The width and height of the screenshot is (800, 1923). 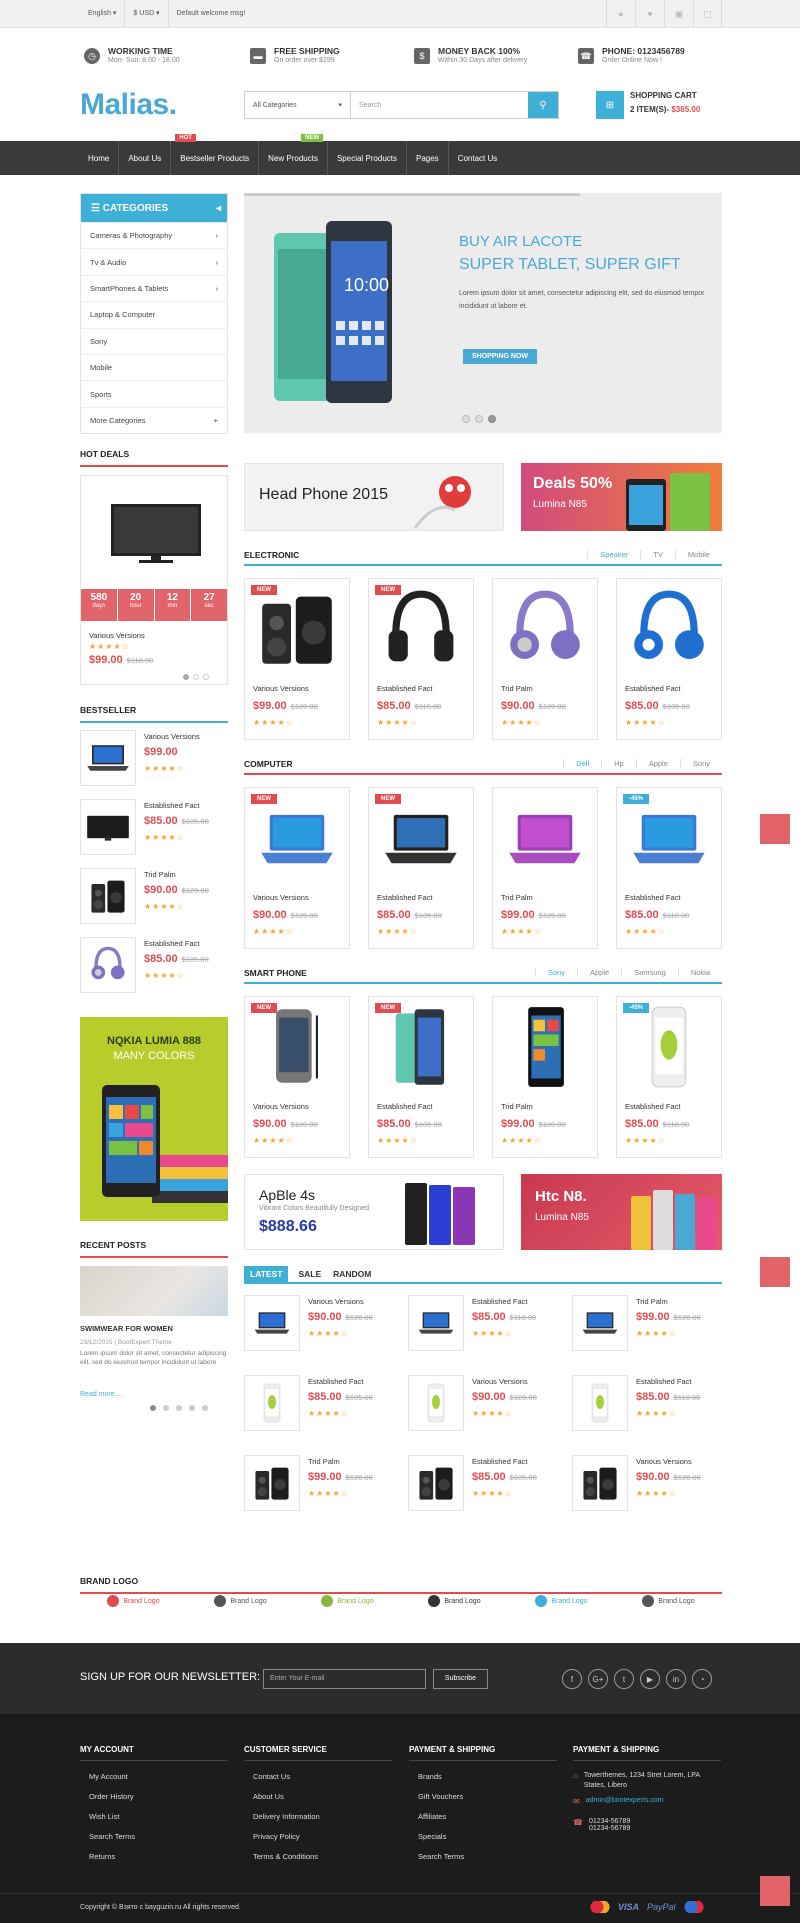 What do you see at coordinates (154, 1291) in the screenshot?
I see `post-image` at bounding box center [154, 1291].